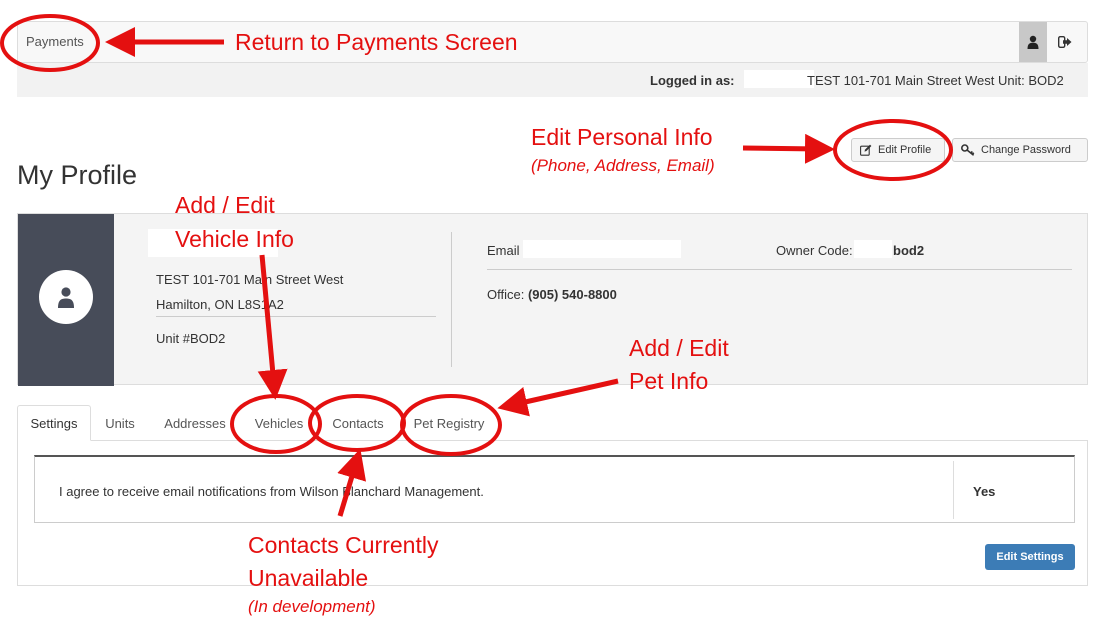  What do you see at coordinates (120, 423) in the screenshot?
I see `tab-units: Units` at bounding box center [120, 423].